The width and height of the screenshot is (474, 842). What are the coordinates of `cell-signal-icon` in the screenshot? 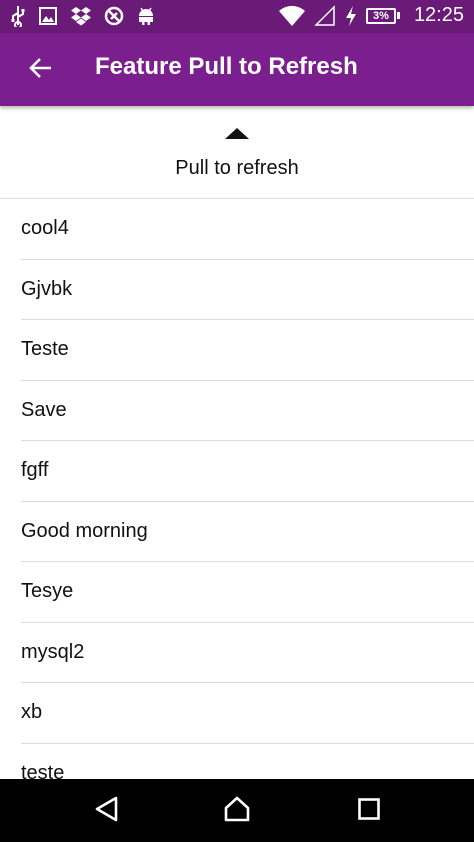 It's located at (325, 15).